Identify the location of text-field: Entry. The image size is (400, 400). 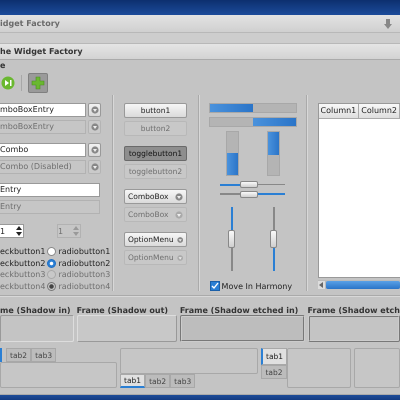
(50, 190).